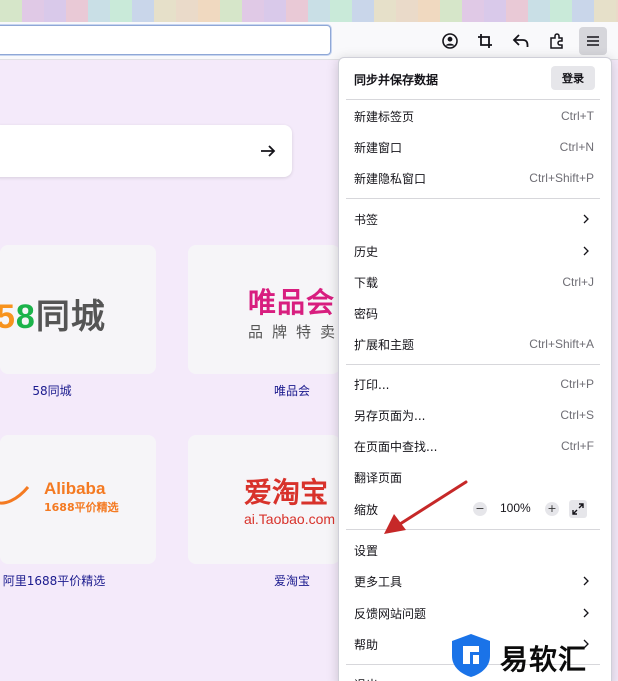 The height and width of the screenshot is (681, 618). Describe the element at coordinates (294, 313) in the screenshot. I see `vip-logo: 唯品会 品牌特卖` at that location.